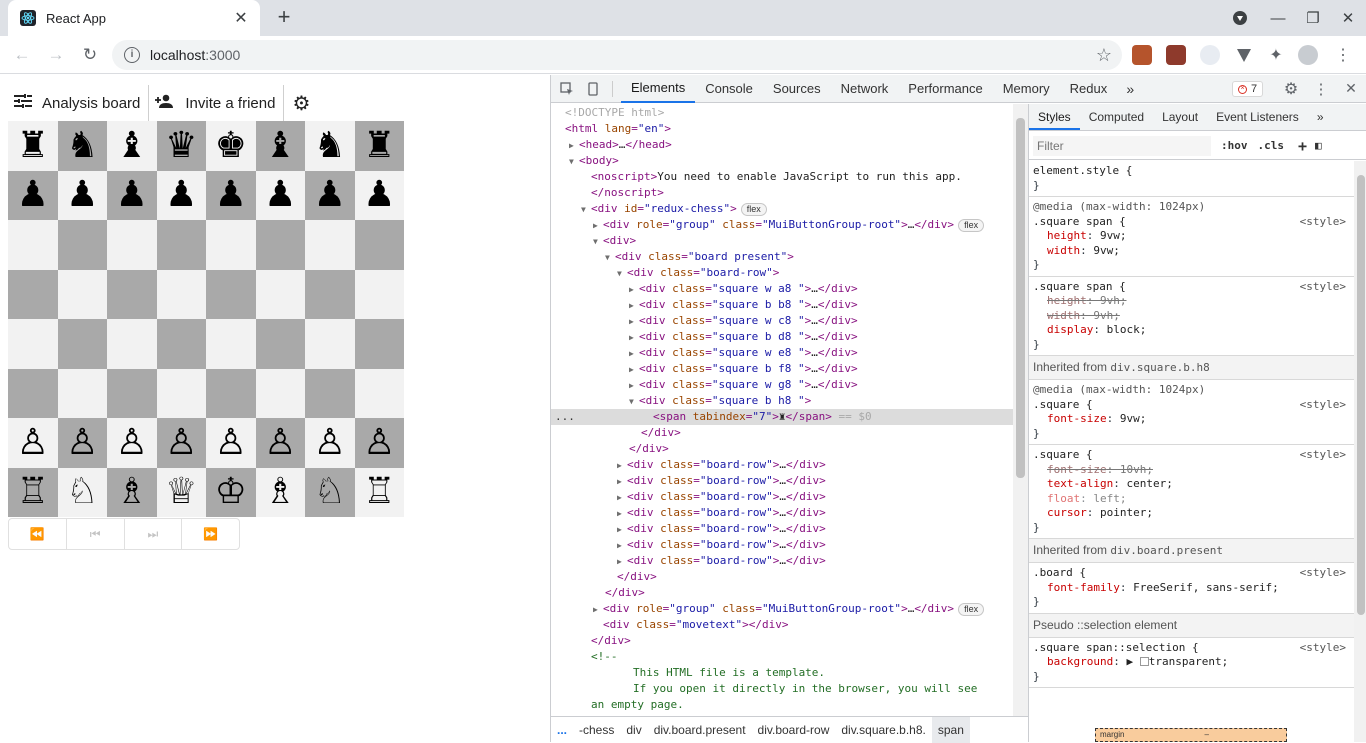  I want to click on square-e6, so click(231, 245).